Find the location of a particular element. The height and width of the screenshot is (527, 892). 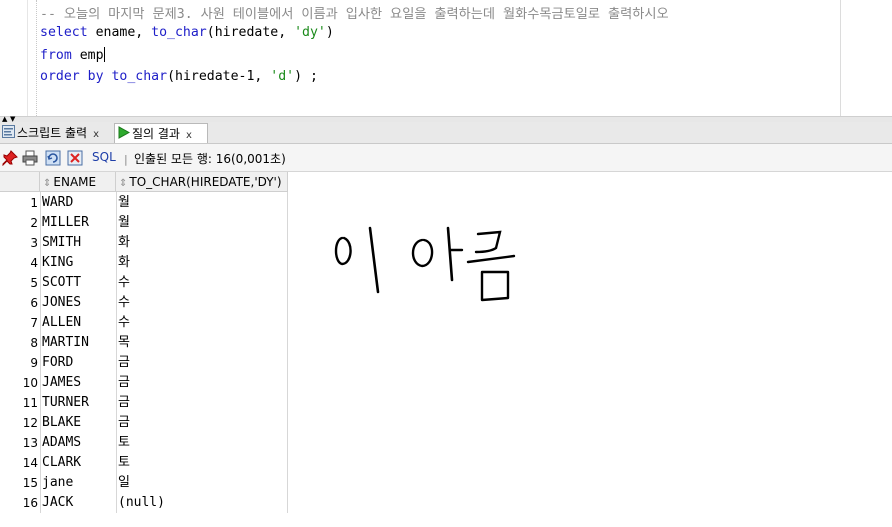

row-number: 5 is located at coordinates (34, 283).